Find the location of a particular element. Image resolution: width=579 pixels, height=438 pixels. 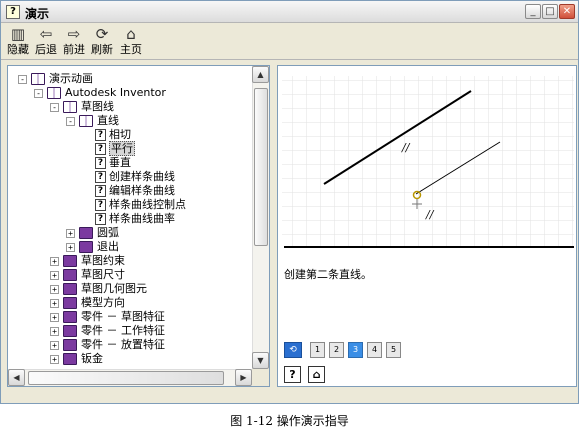

refresh-button: ⟳ 刷新 is located at coordinates (102, 40).